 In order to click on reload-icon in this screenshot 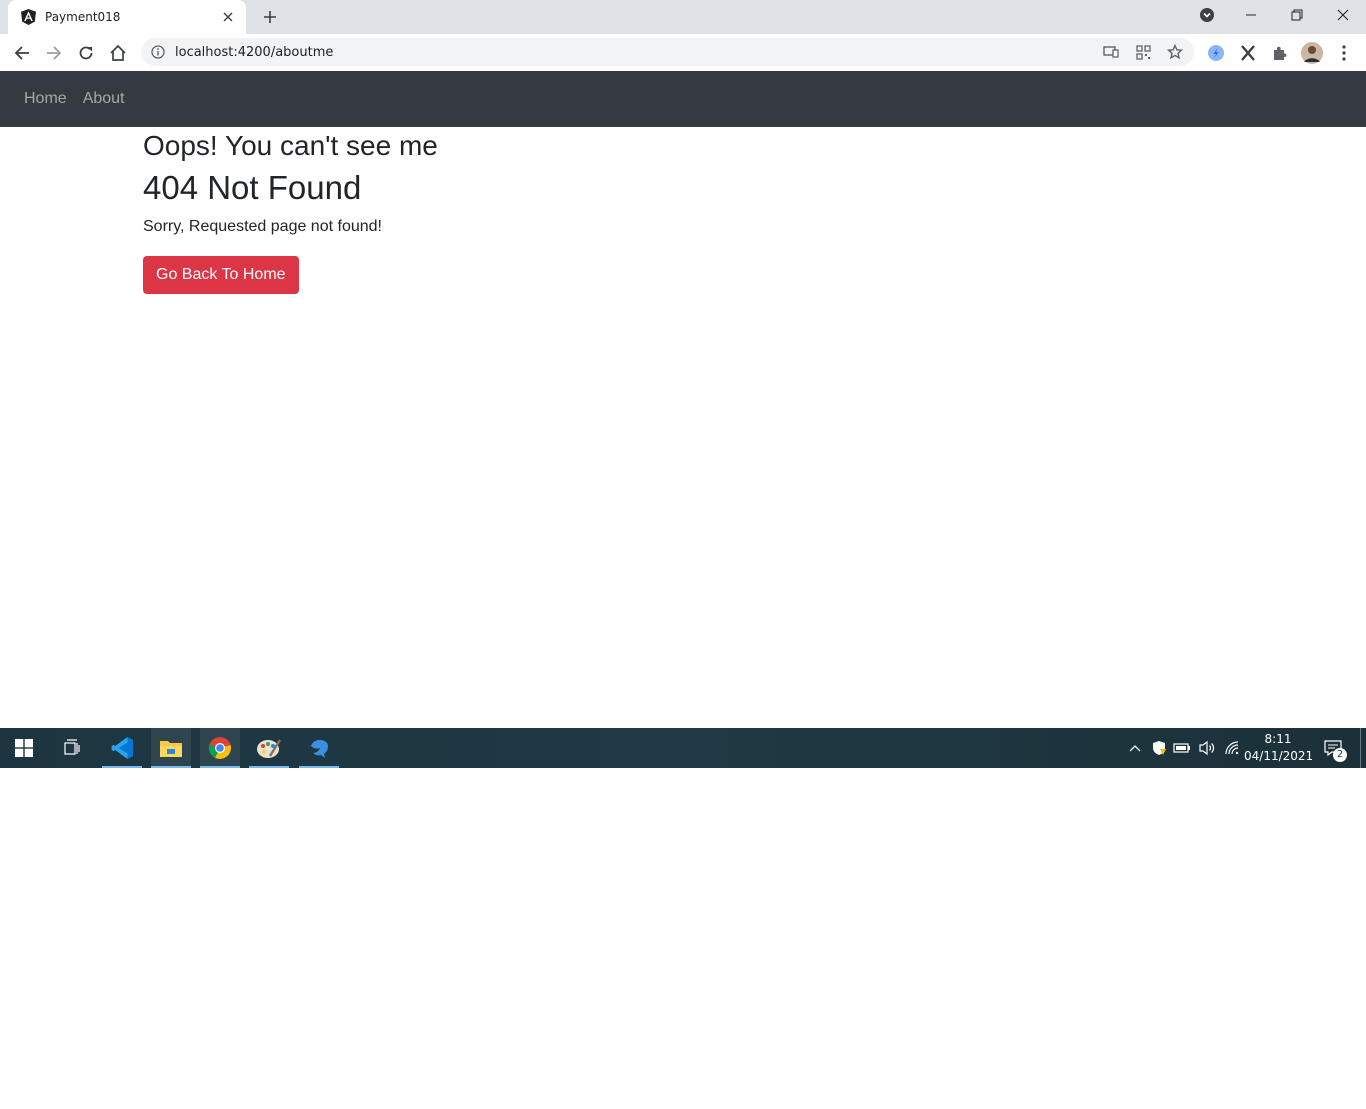, I will do `click(86, 53)`.